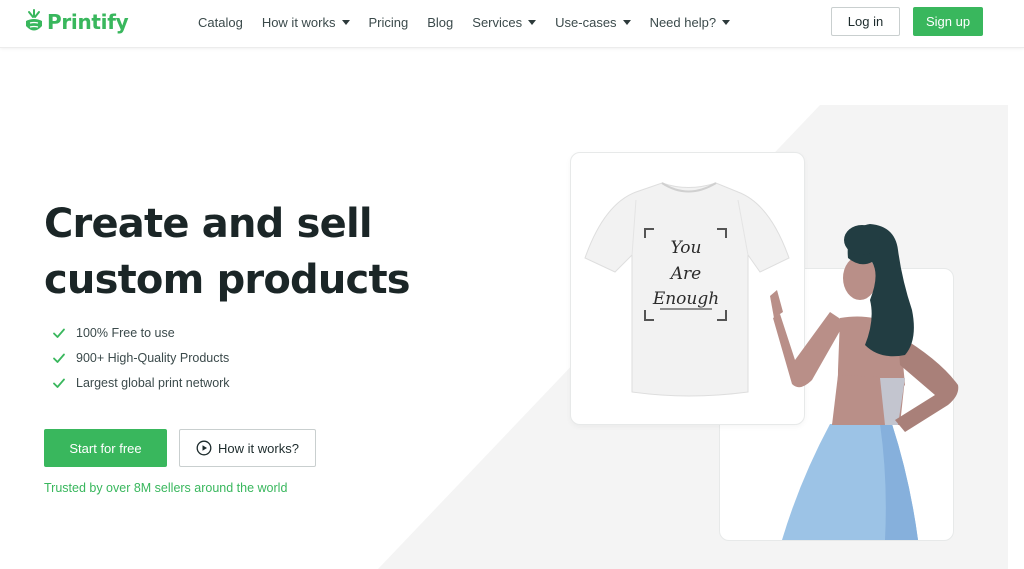 This screenshot has height=569, width=1024. What do you see at coordinates (125, 332) in the screenshot?
I see `feature-label: 100% Free to use` at bounding box center [125, 332].